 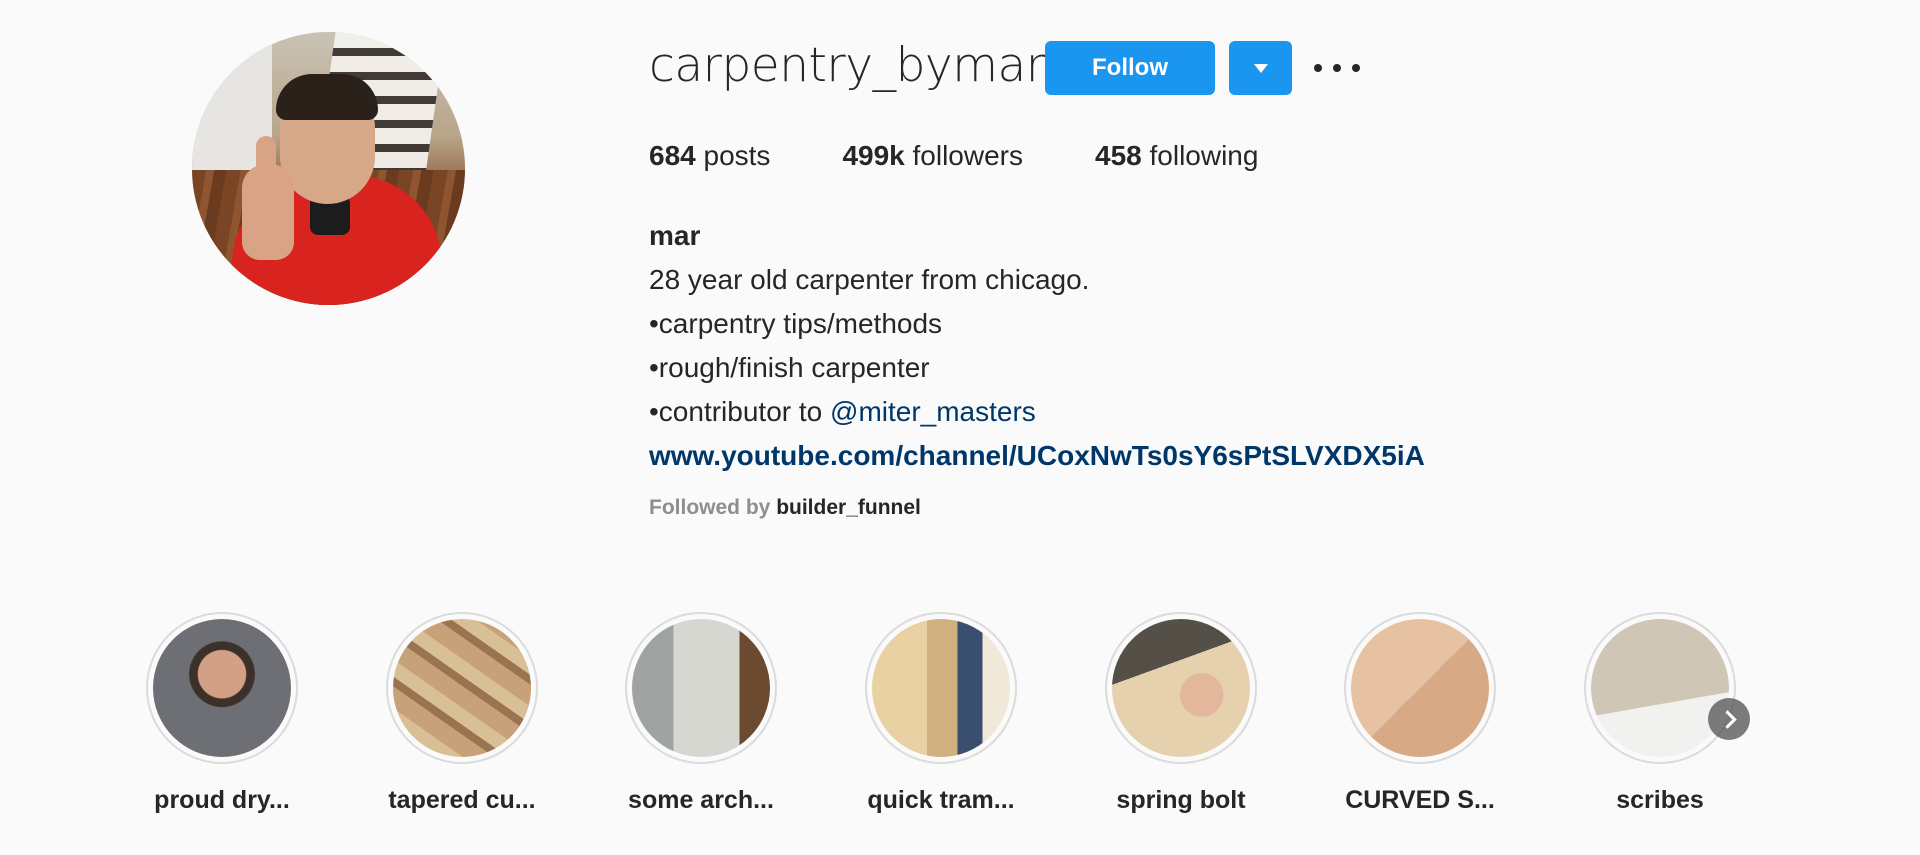 I want to click on bio-line: •contributor to @miter_masters, so click(x=1037, y=412).